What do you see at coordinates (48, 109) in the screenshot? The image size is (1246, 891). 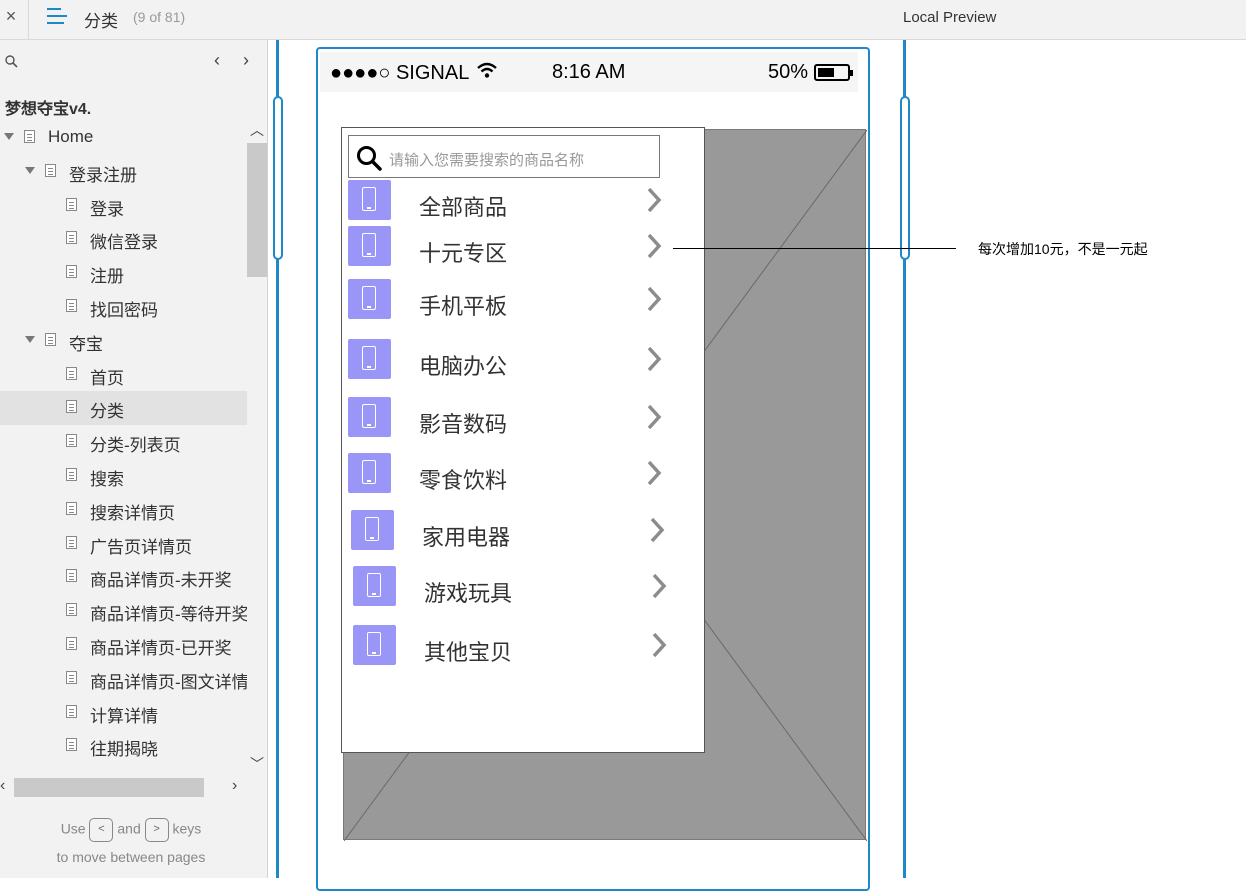 I see `project-name: 梦想夺宝v4.` at bounding box center [48, 109].